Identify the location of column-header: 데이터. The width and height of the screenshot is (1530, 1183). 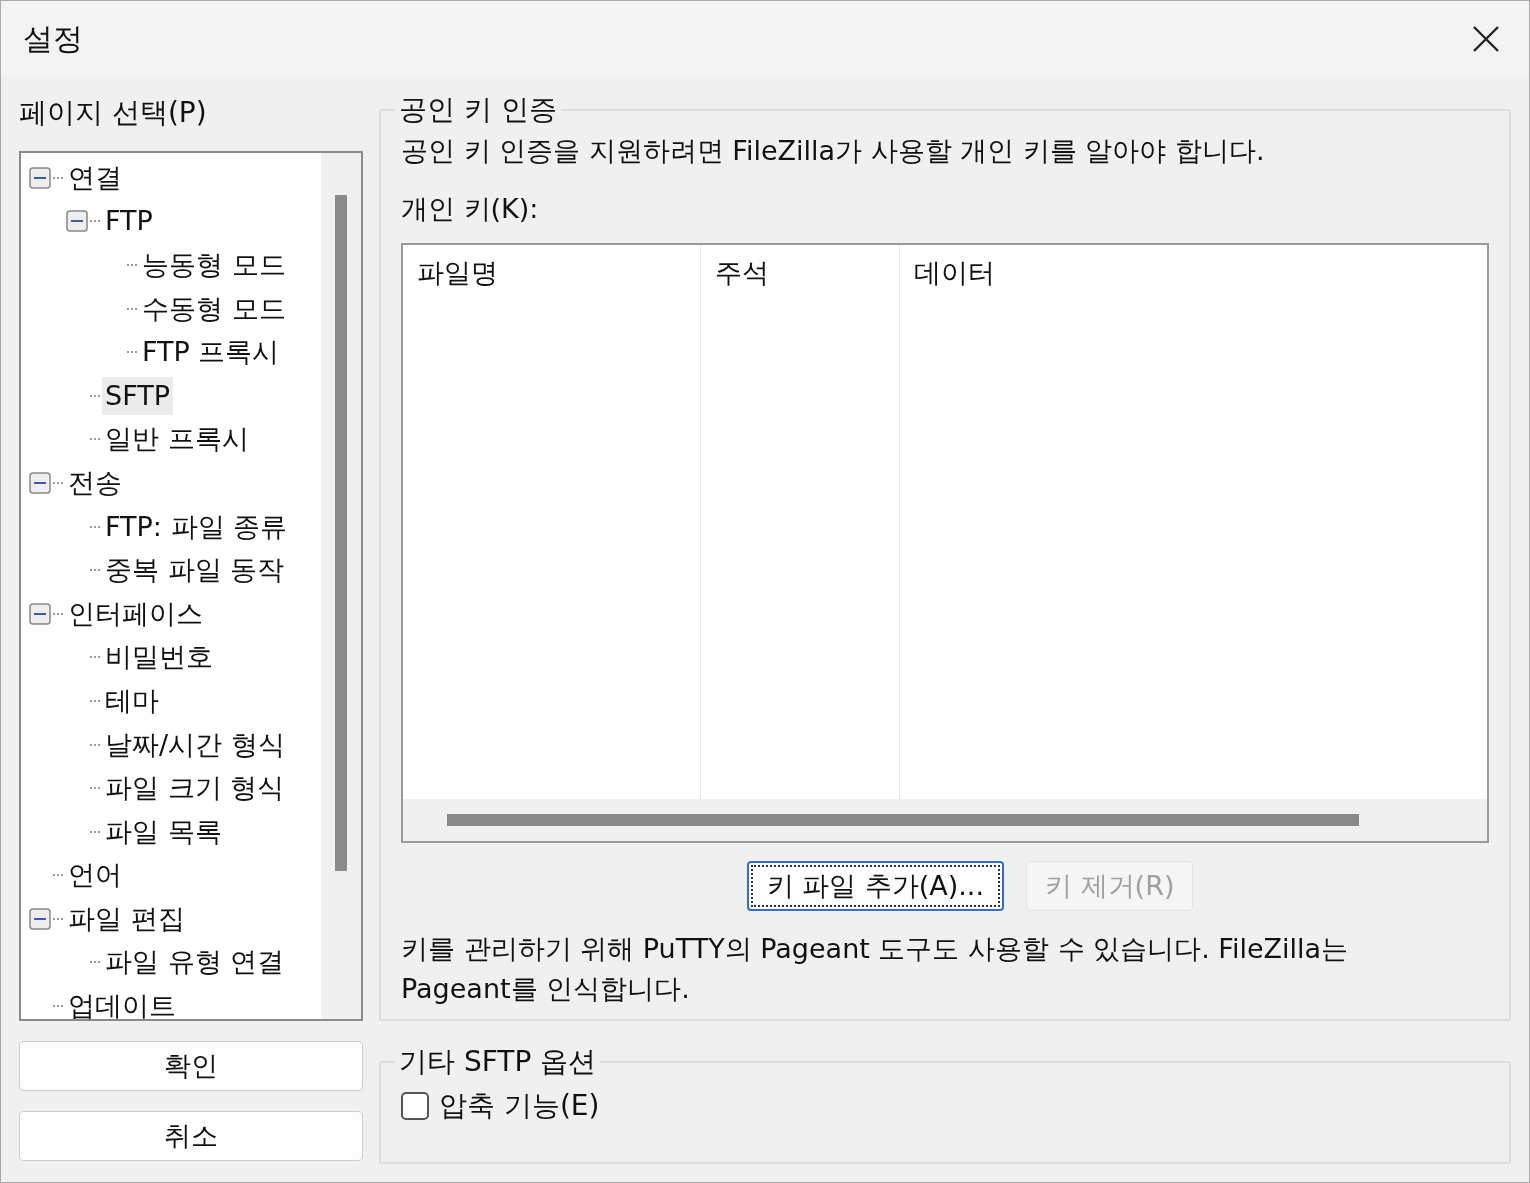
(954, 272).